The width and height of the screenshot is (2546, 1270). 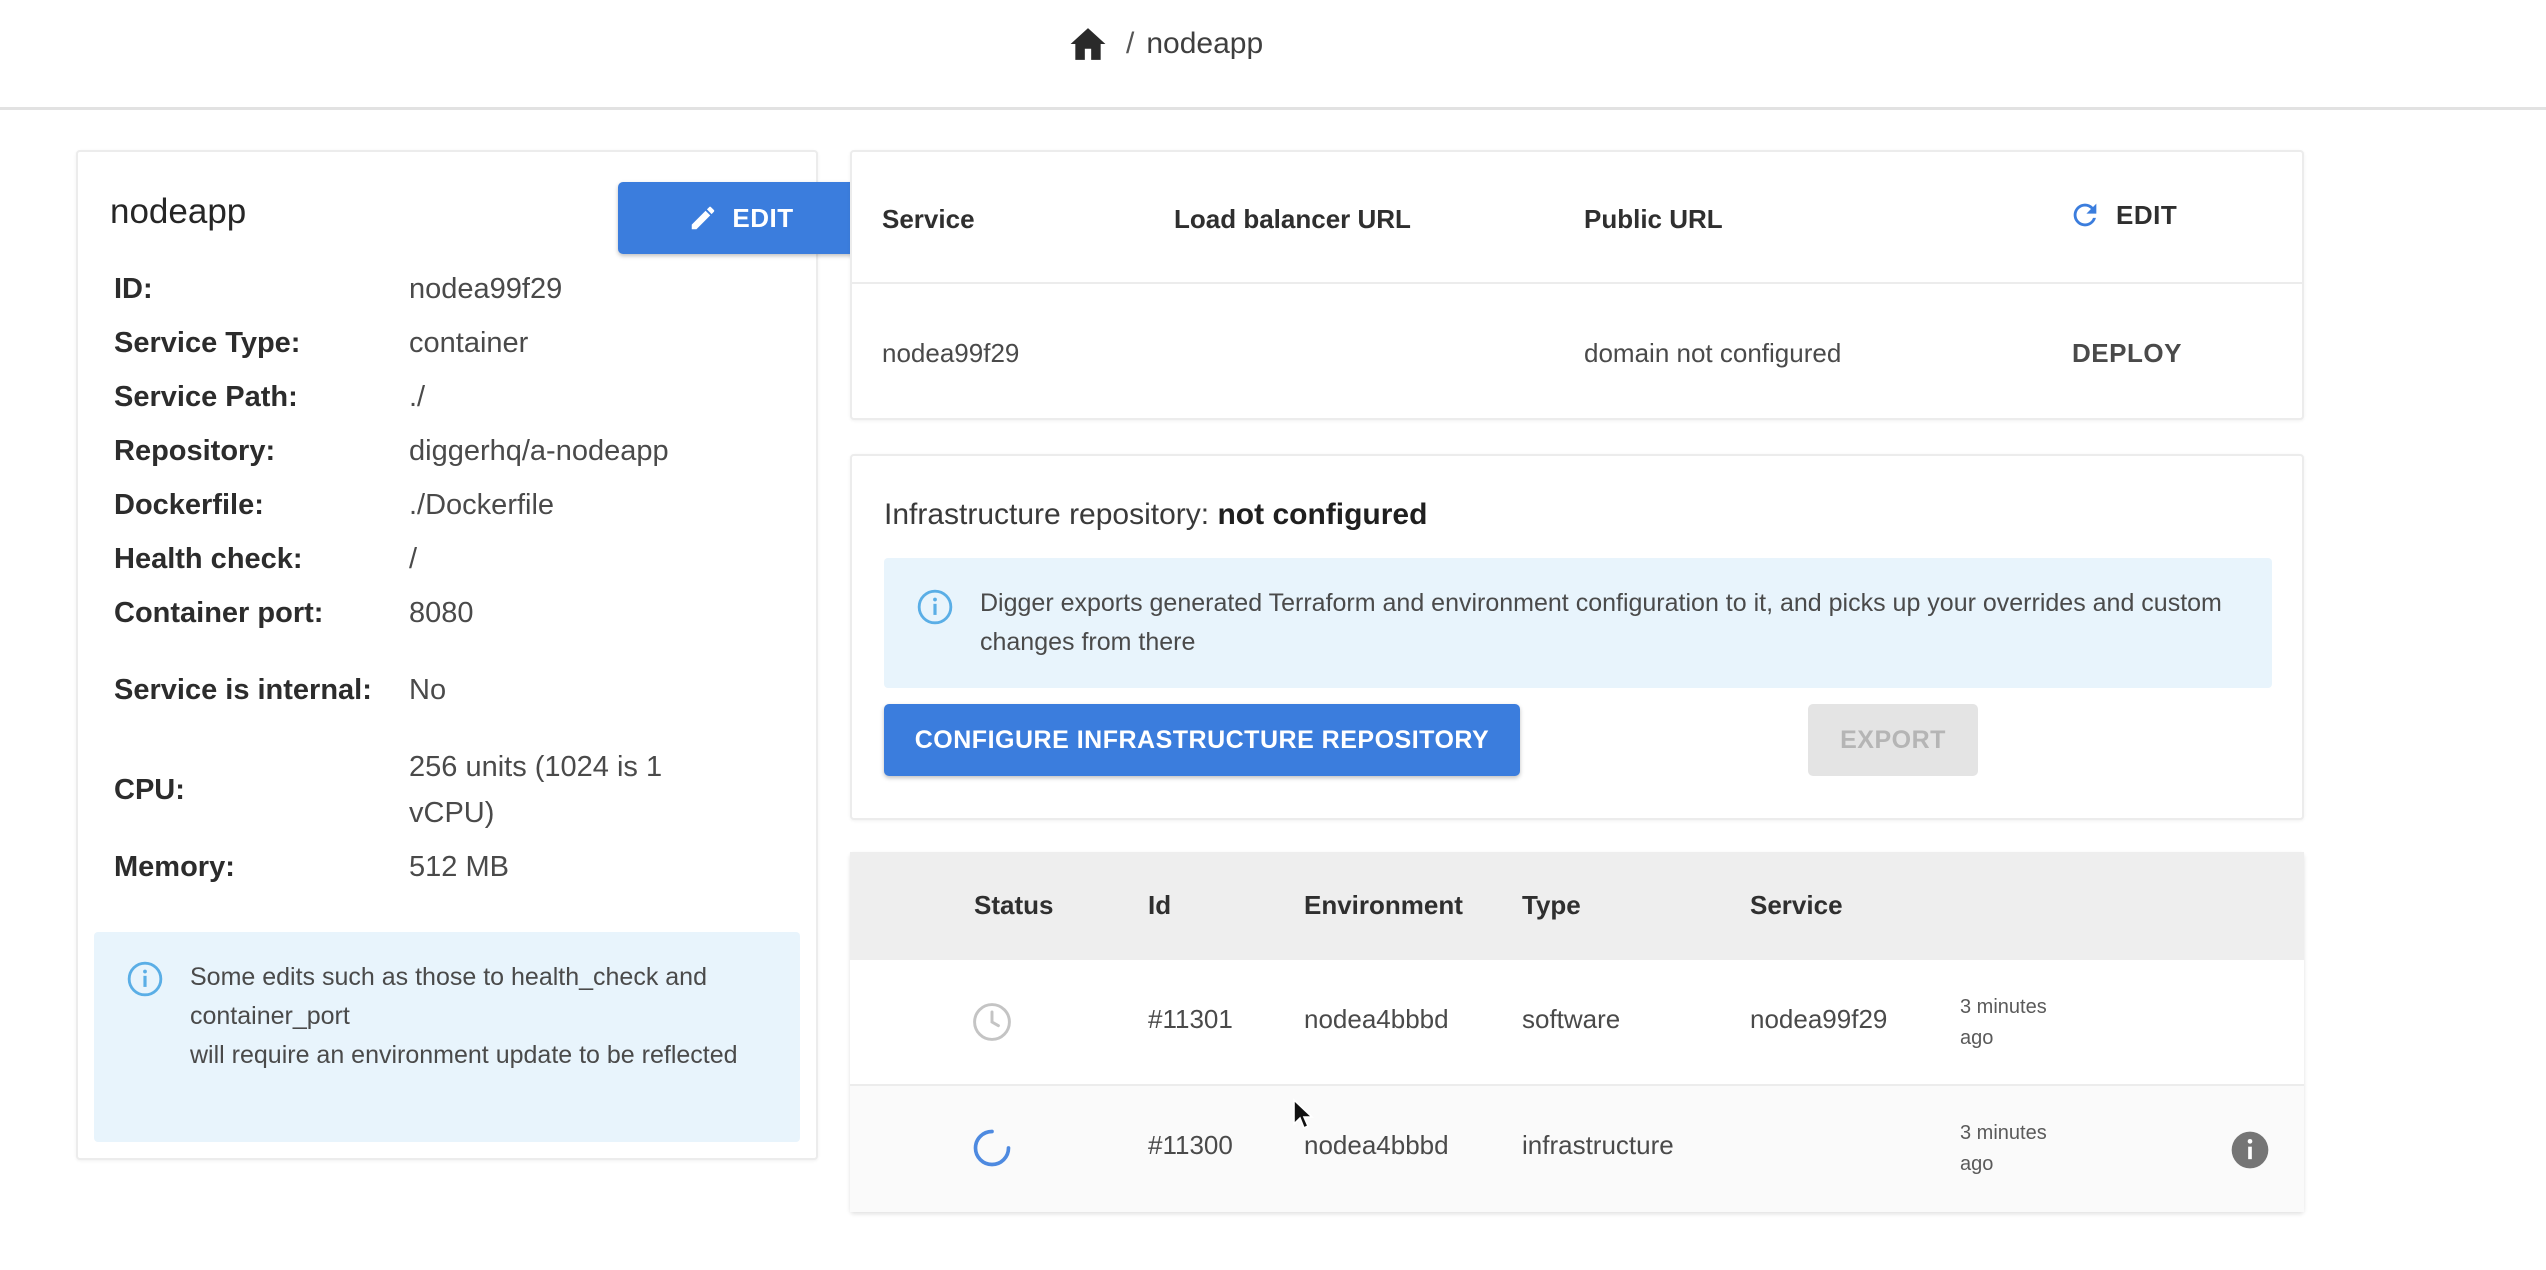 I want to click on breadcrumb-current: nodeapp, so click(x=1204, y=44).